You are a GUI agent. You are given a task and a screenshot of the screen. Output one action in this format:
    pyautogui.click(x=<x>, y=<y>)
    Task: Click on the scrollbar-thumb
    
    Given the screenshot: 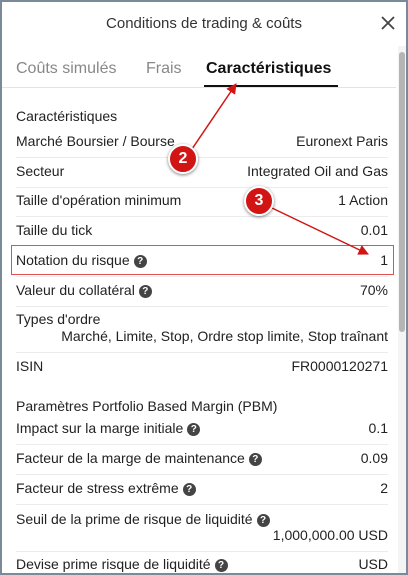 What is the action you would take?
    pyautogui.click(x=402, y=192)
    